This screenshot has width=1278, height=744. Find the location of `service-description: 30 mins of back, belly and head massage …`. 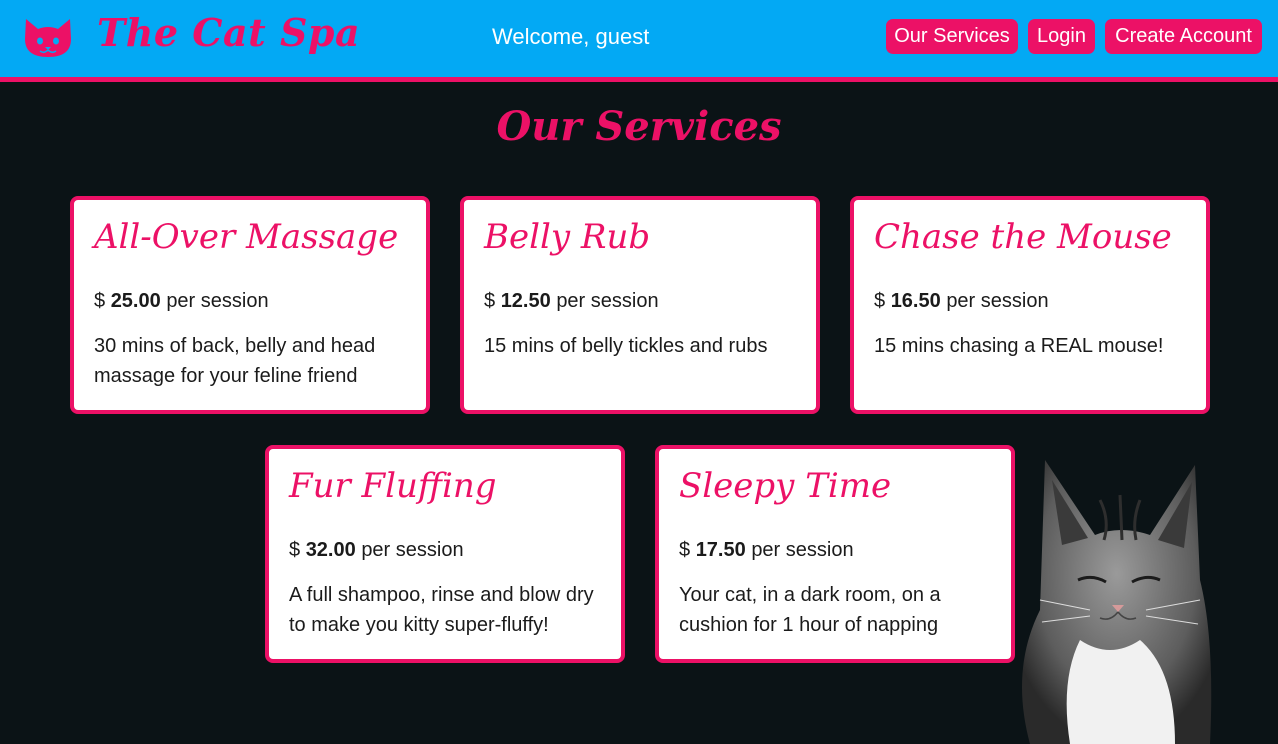

service-description: 30 mins of back, belly and head massage … is located at coordinates (235, 361).